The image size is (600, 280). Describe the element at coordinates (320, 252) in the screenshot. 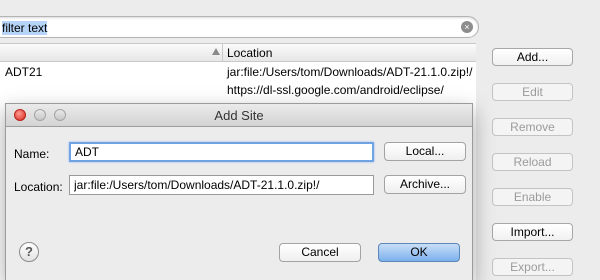

I see `cancel-button: Cancel` at that location.